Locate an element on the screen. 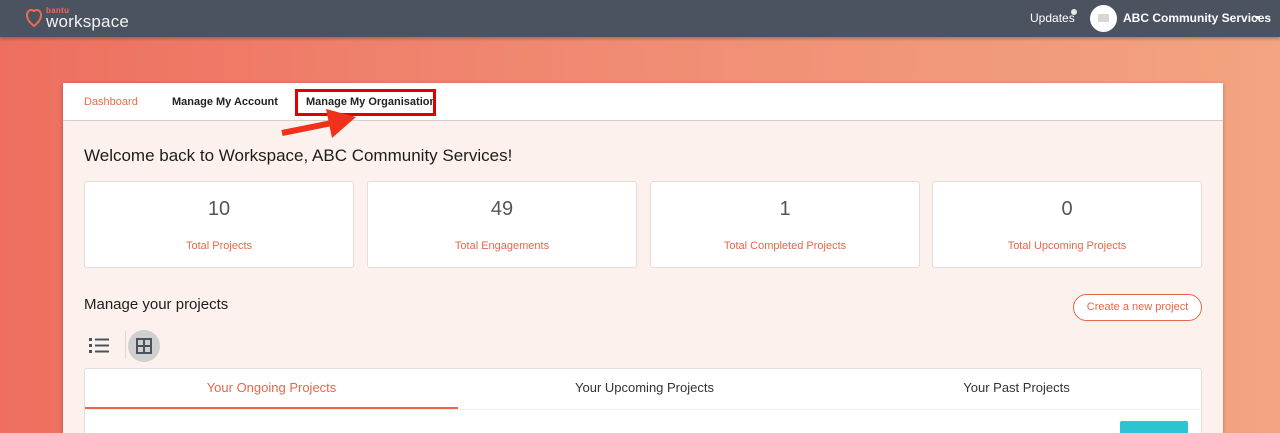  grid-view-button is located at coordinates (144, 346).